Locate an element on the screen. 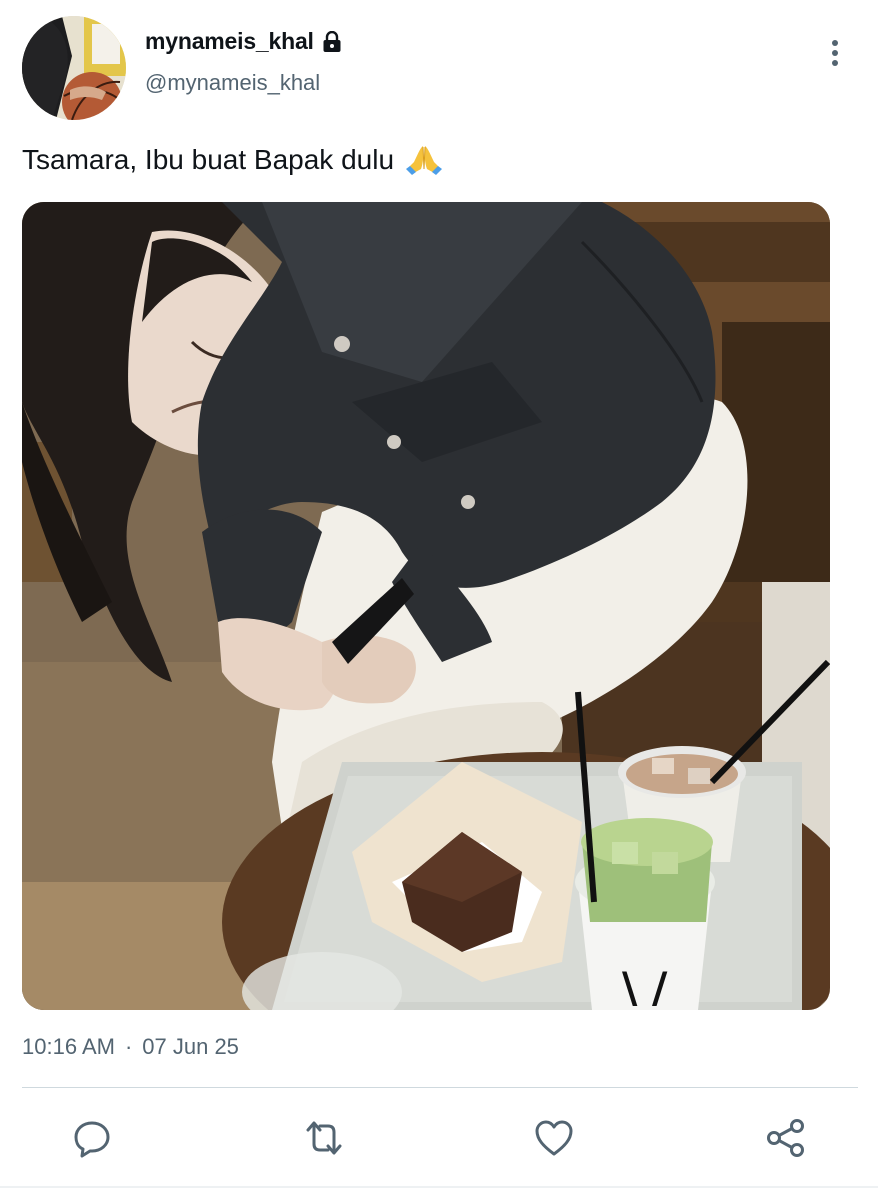  display-name: mynameis_khal is located at coordinates (229, 41).